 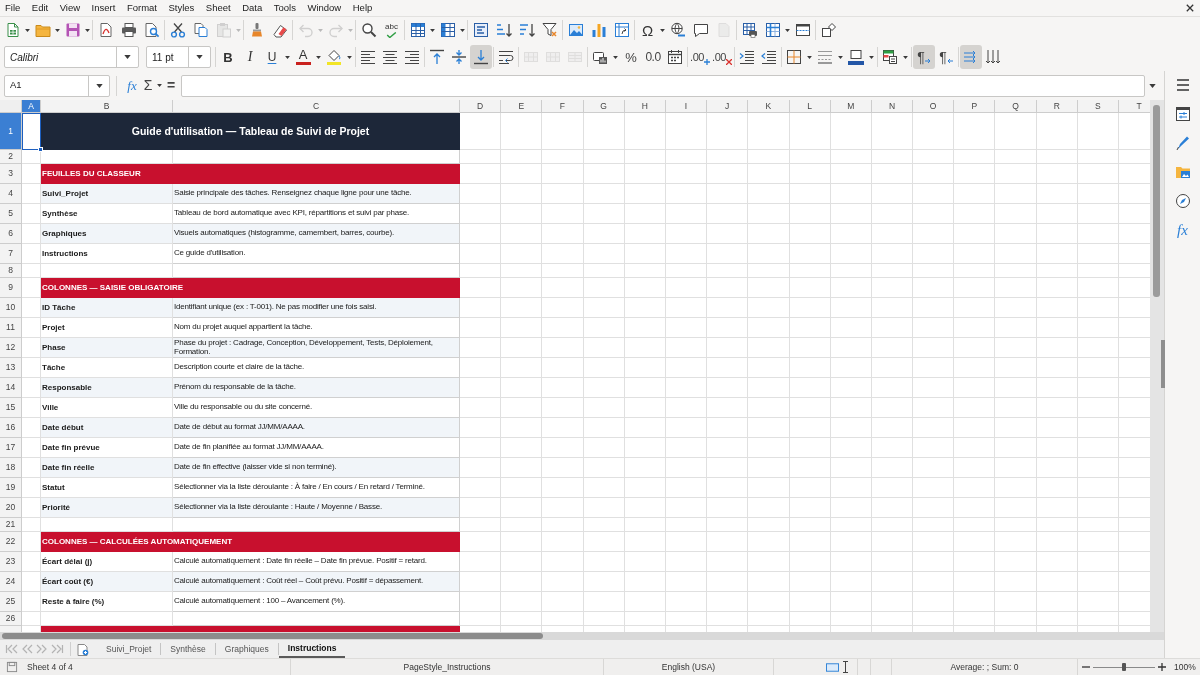 I want to click on menu-item: Window, so click(x=324, y=8).